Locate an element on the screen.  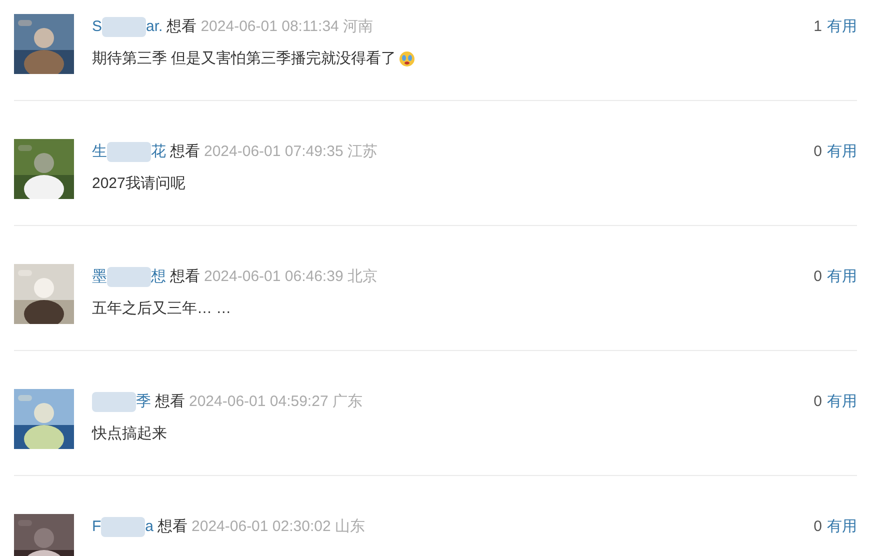
username-link: S ar. is located at coordinates (127, 27).